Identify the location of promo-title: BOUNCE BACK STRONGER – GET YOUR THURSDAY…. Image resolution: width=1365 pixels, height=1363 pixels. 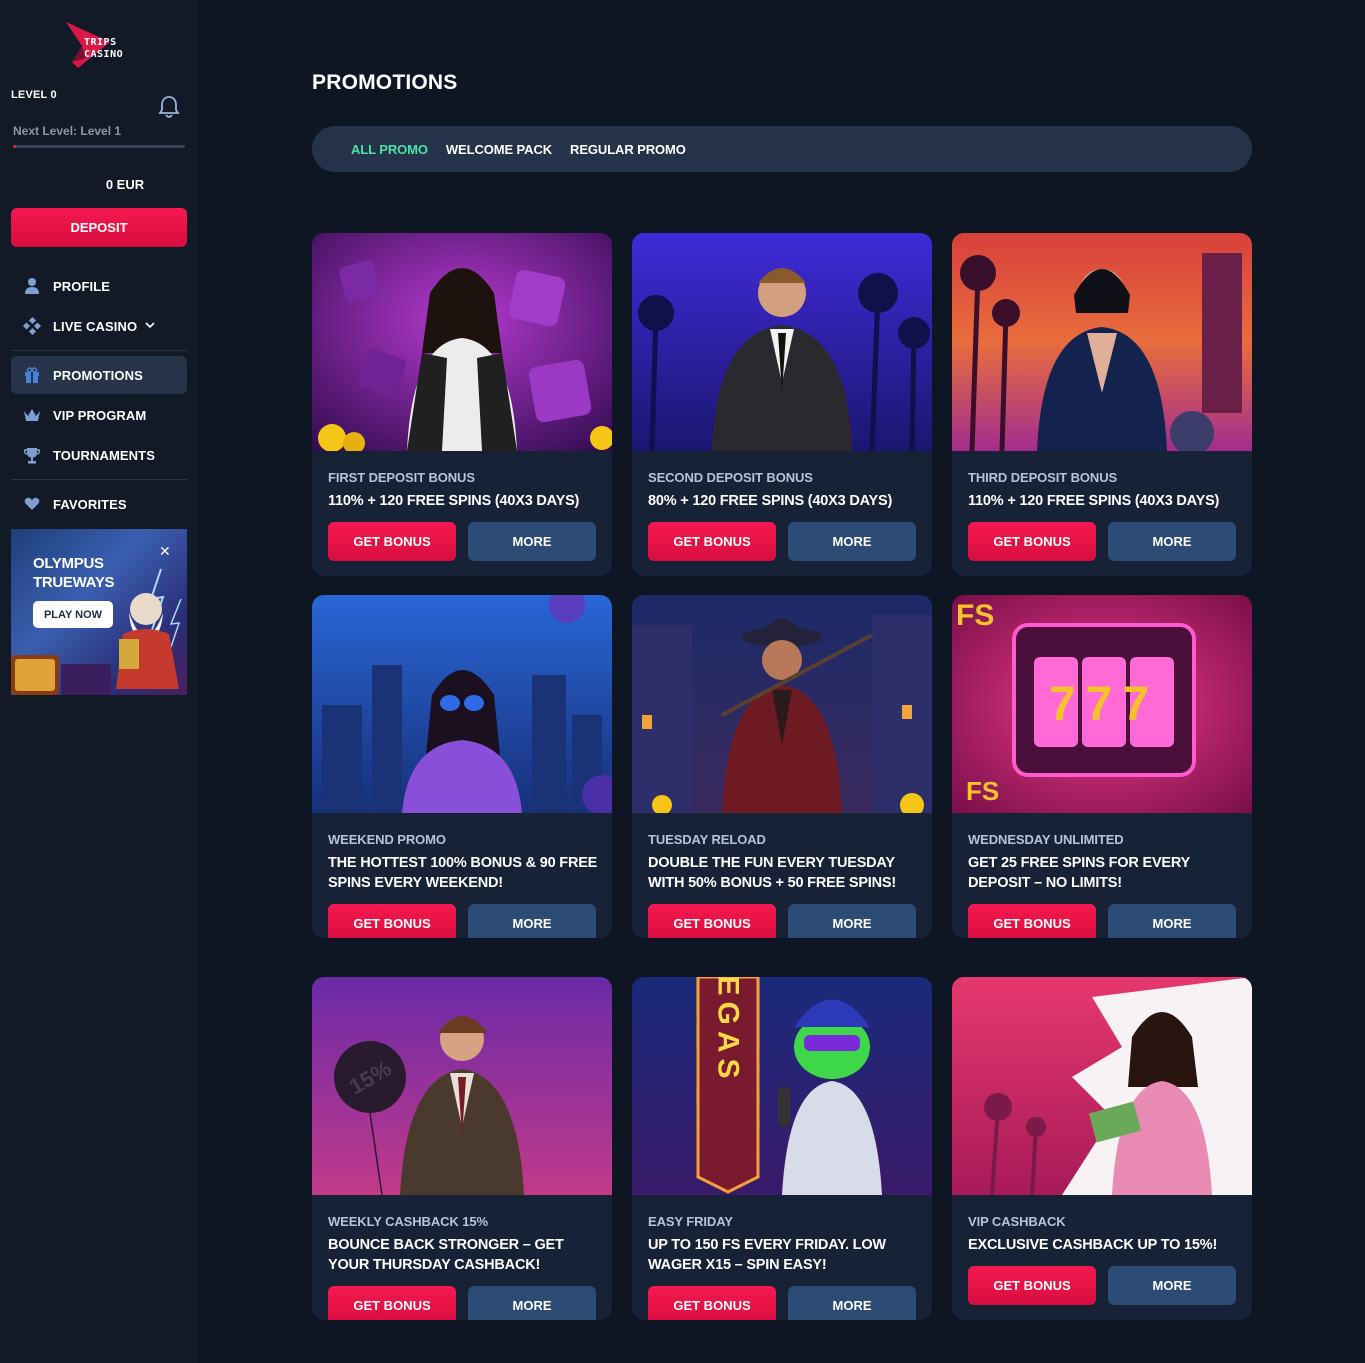
(446, 1255).